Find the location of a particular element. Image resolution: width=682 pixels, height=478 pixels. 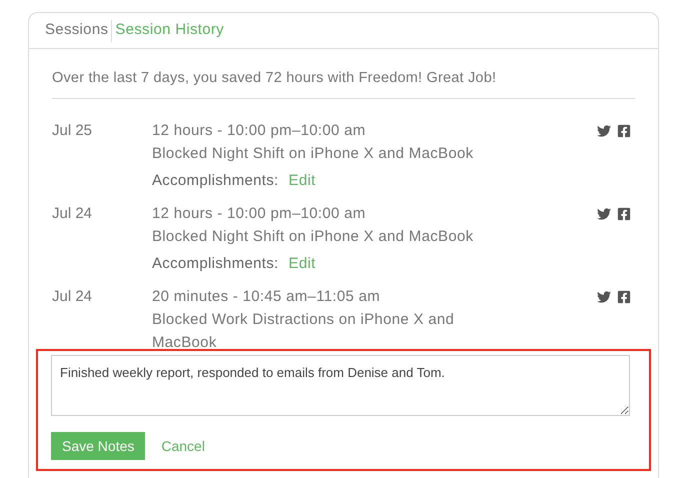

session-time: 20 minutes - 10:45 am–11:05 am is located at coordinates (266, 297).